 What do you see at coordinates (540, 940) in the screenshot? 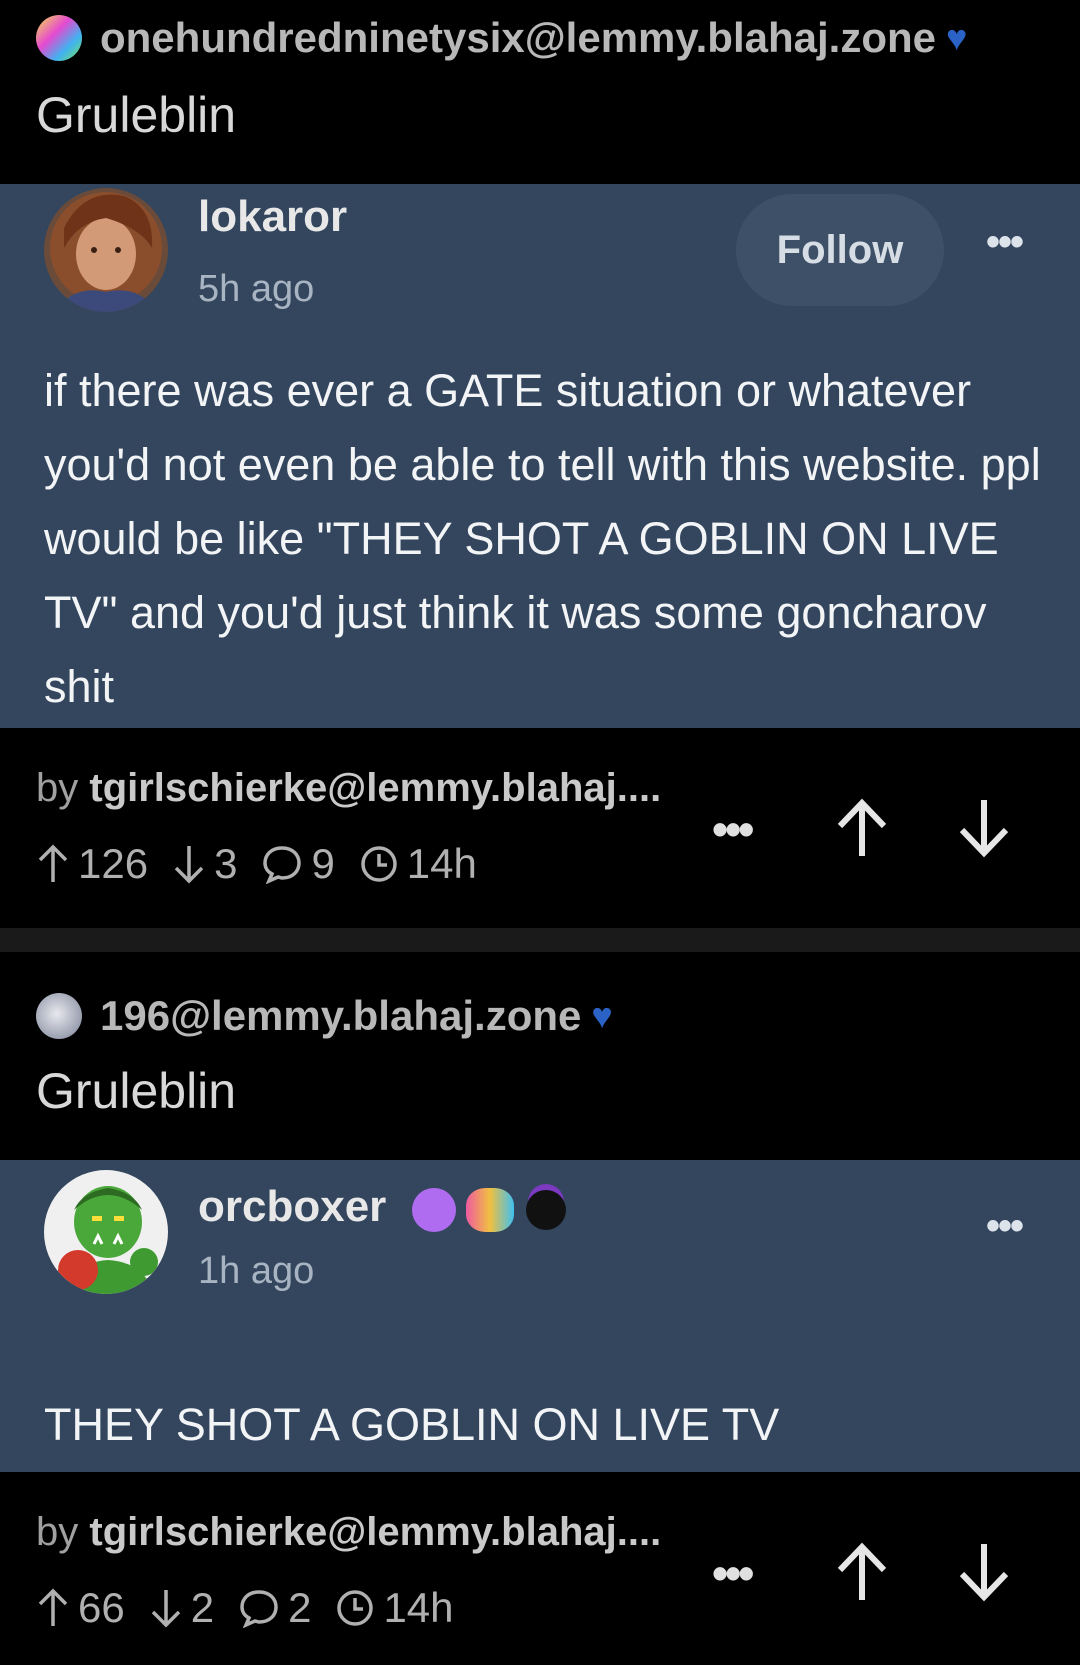
I see `post-divider` at bounding box center [540, 940].